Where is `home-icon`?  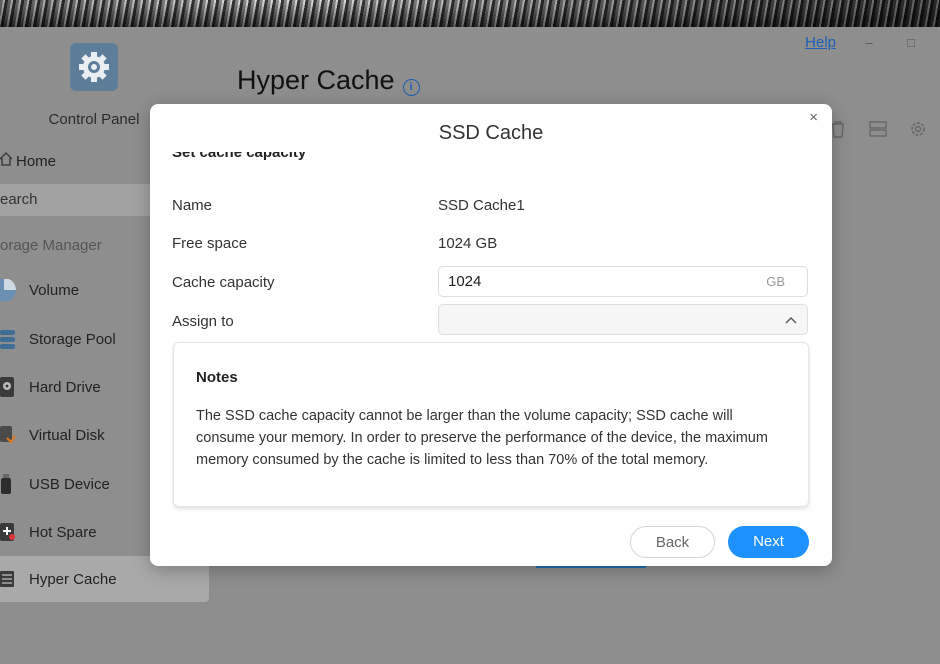 home-icon is located at coordinates (8, 161).